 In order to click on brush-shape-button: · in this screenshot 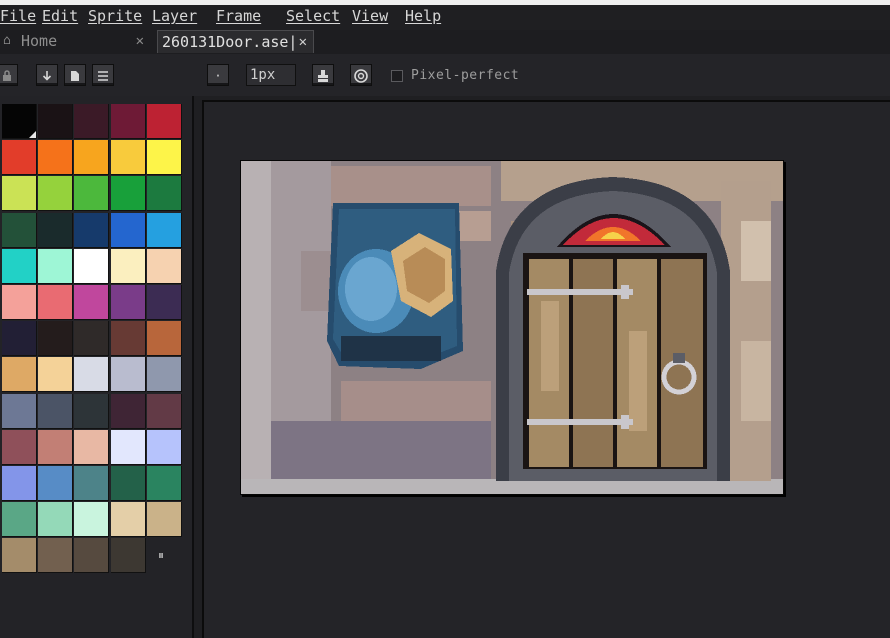, I will do `click(218, 75)`.